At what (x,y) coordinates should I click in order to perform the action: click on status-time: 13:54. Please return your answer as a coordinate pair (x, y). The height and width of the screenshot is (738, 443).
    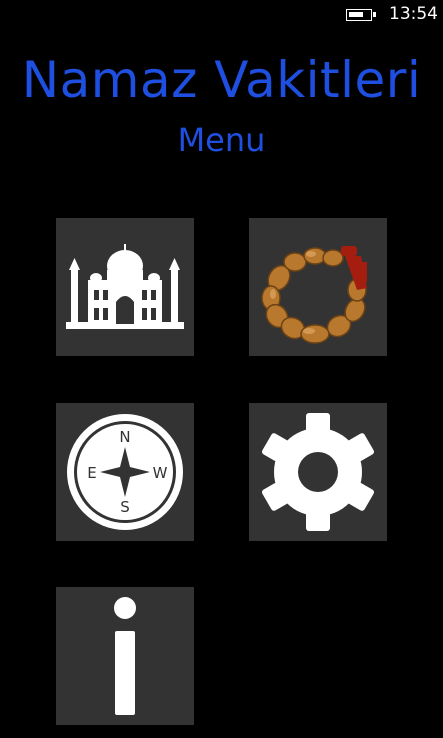
    Looking at the image, I should click on (413, 14).